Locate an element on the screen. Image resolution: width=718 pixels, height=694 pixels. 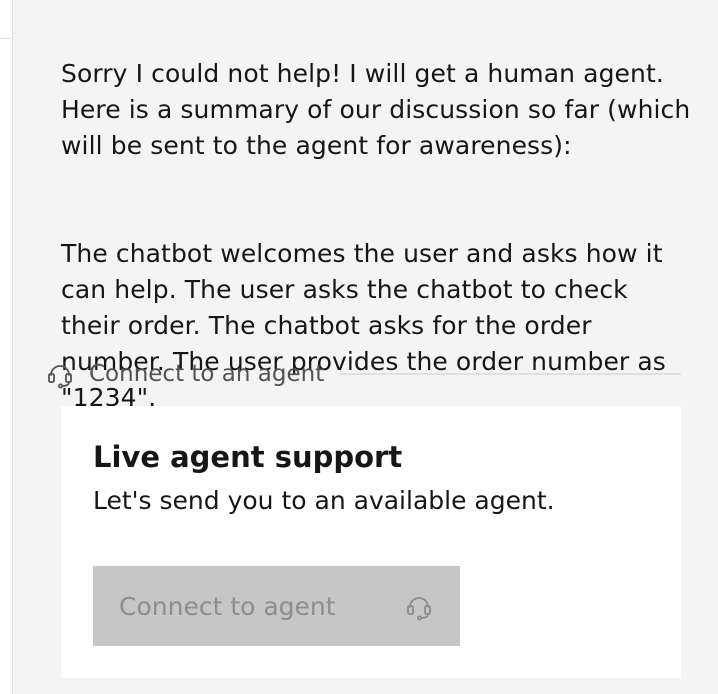
connect-to-agent-button: Connect to agent is located at coordinates (276, 606).